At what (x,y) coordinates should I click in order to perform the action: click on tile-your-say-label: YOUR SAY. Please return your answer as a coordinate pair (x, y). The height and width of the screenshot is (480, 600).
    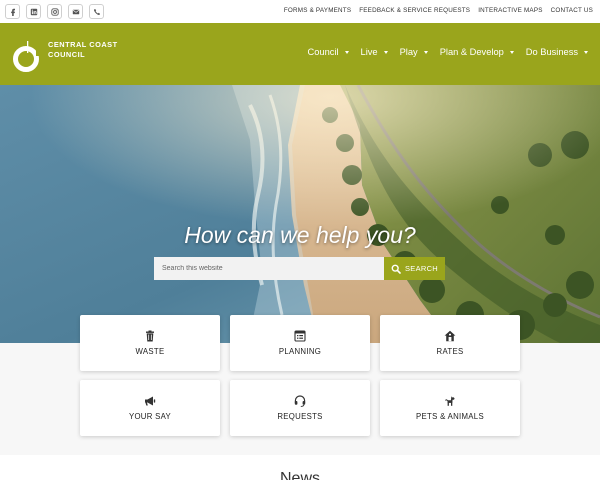
    Looking at the image, I should click on (150, 416).